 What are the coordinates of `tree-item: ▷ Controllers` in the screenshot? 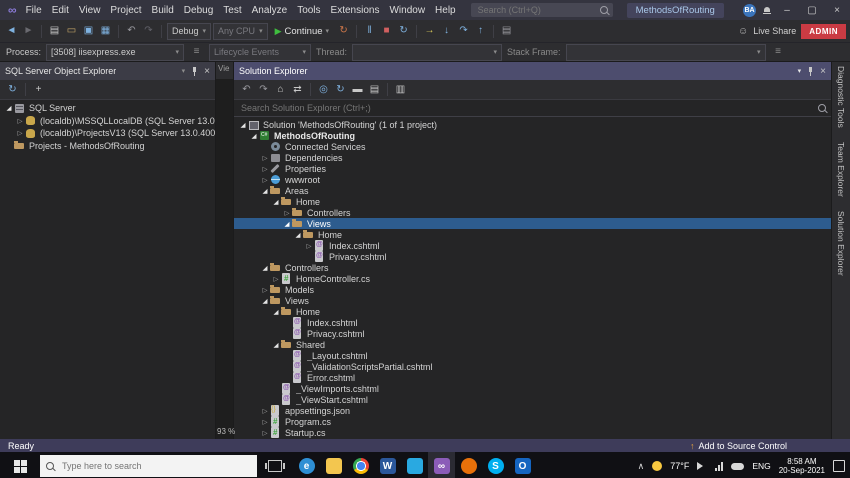 It's located at (532, 212).